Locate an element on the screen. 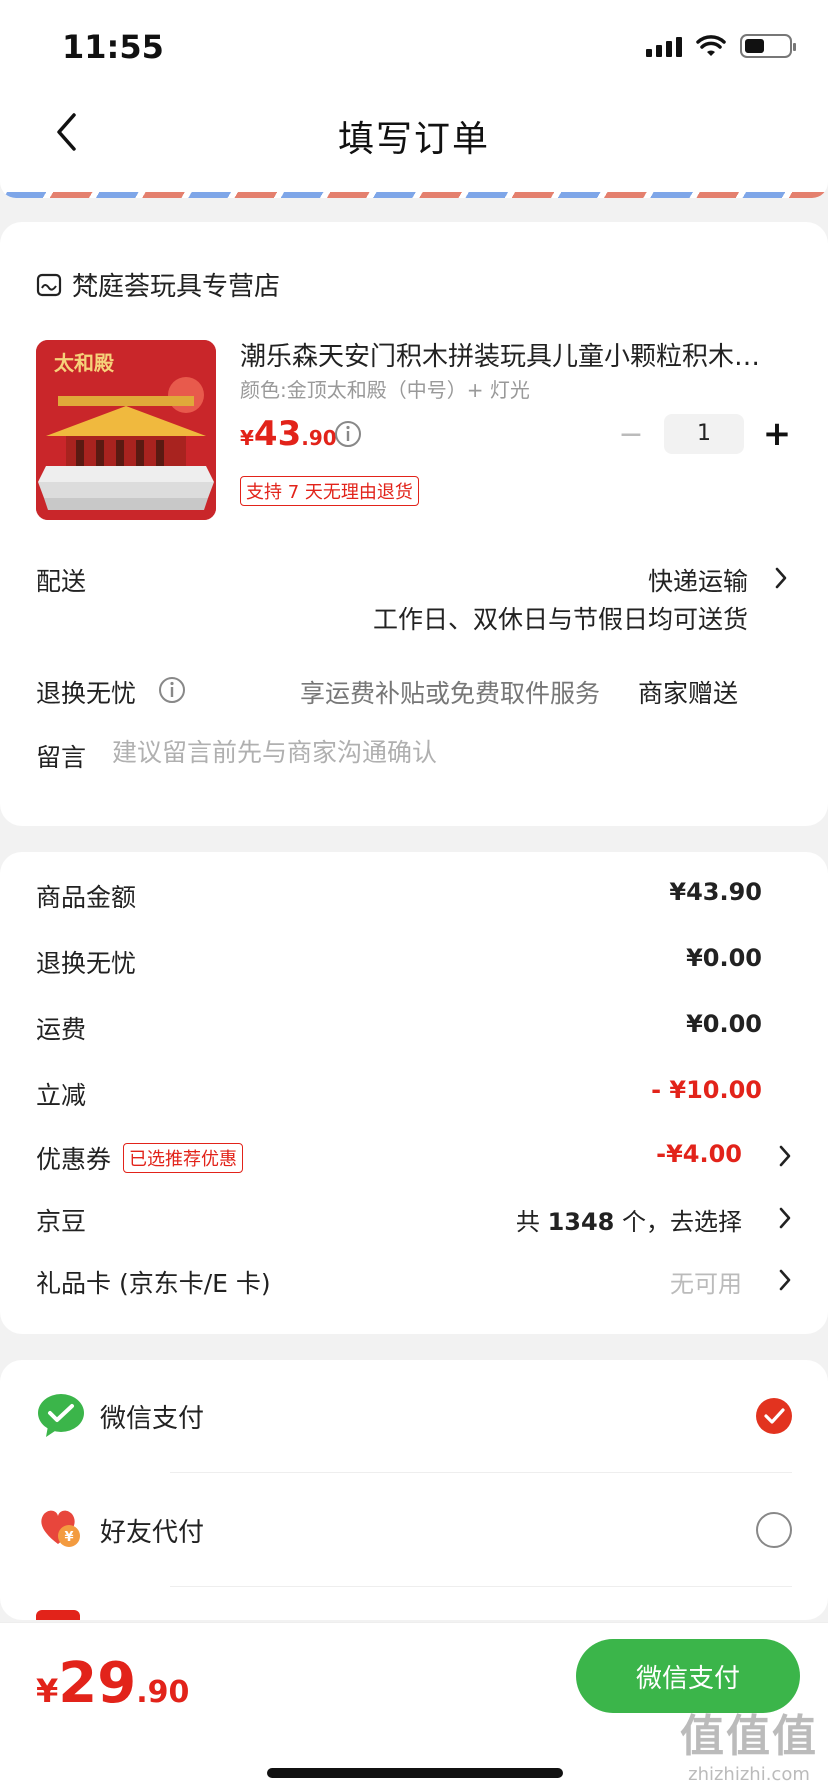  return-worry-label: 退换无忧 is located at coordinates (86, 693).